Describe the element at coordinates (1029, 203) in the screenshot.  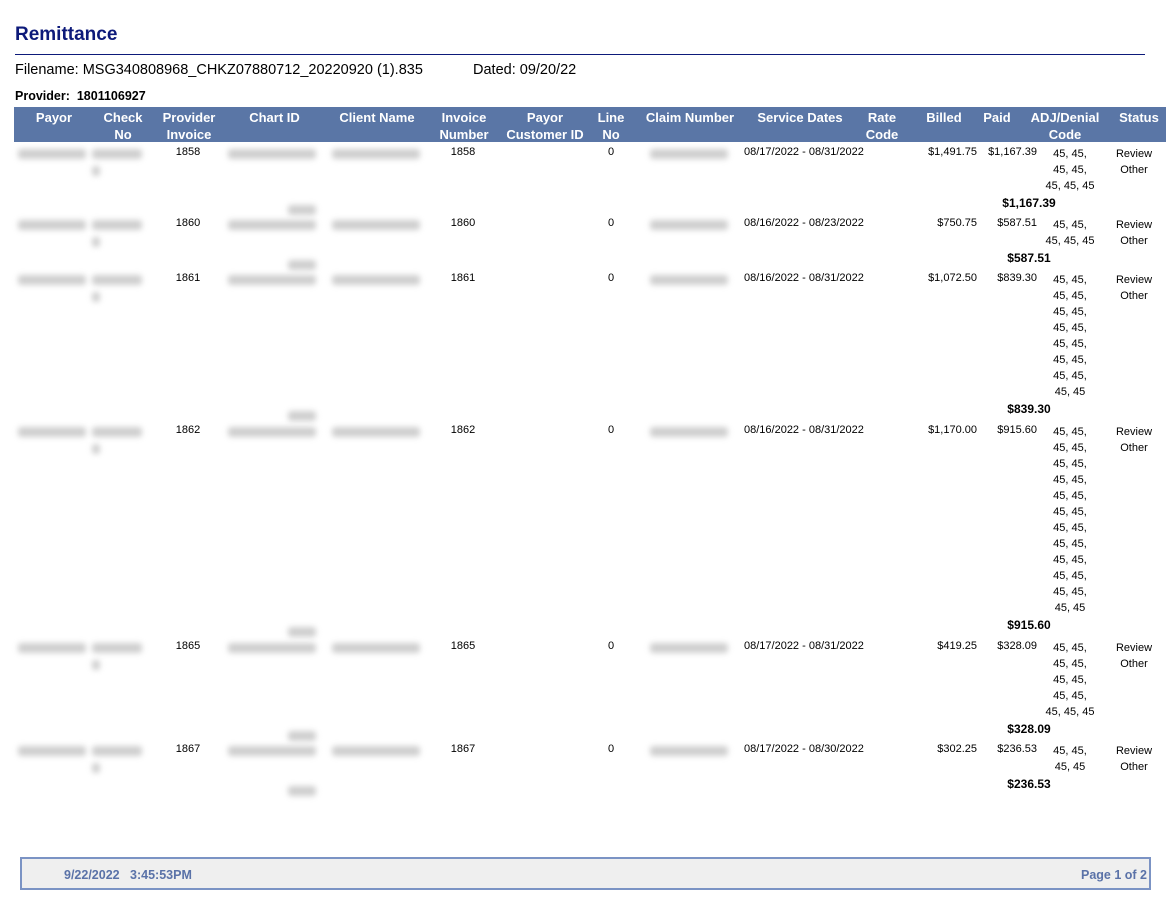
I see `paid-total: $1,167.39` at that location.